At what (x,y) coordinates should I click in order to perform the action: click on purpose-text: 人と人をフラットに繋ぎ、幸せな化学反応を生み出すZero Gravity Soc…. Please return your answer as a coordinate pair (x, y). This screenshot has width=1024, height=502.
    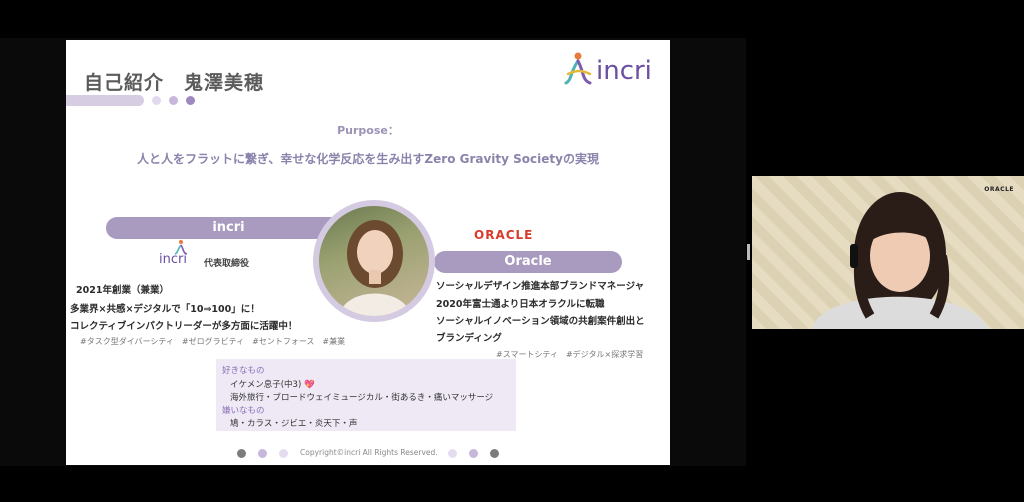
    Looking at the image, I should click on (368, 159).